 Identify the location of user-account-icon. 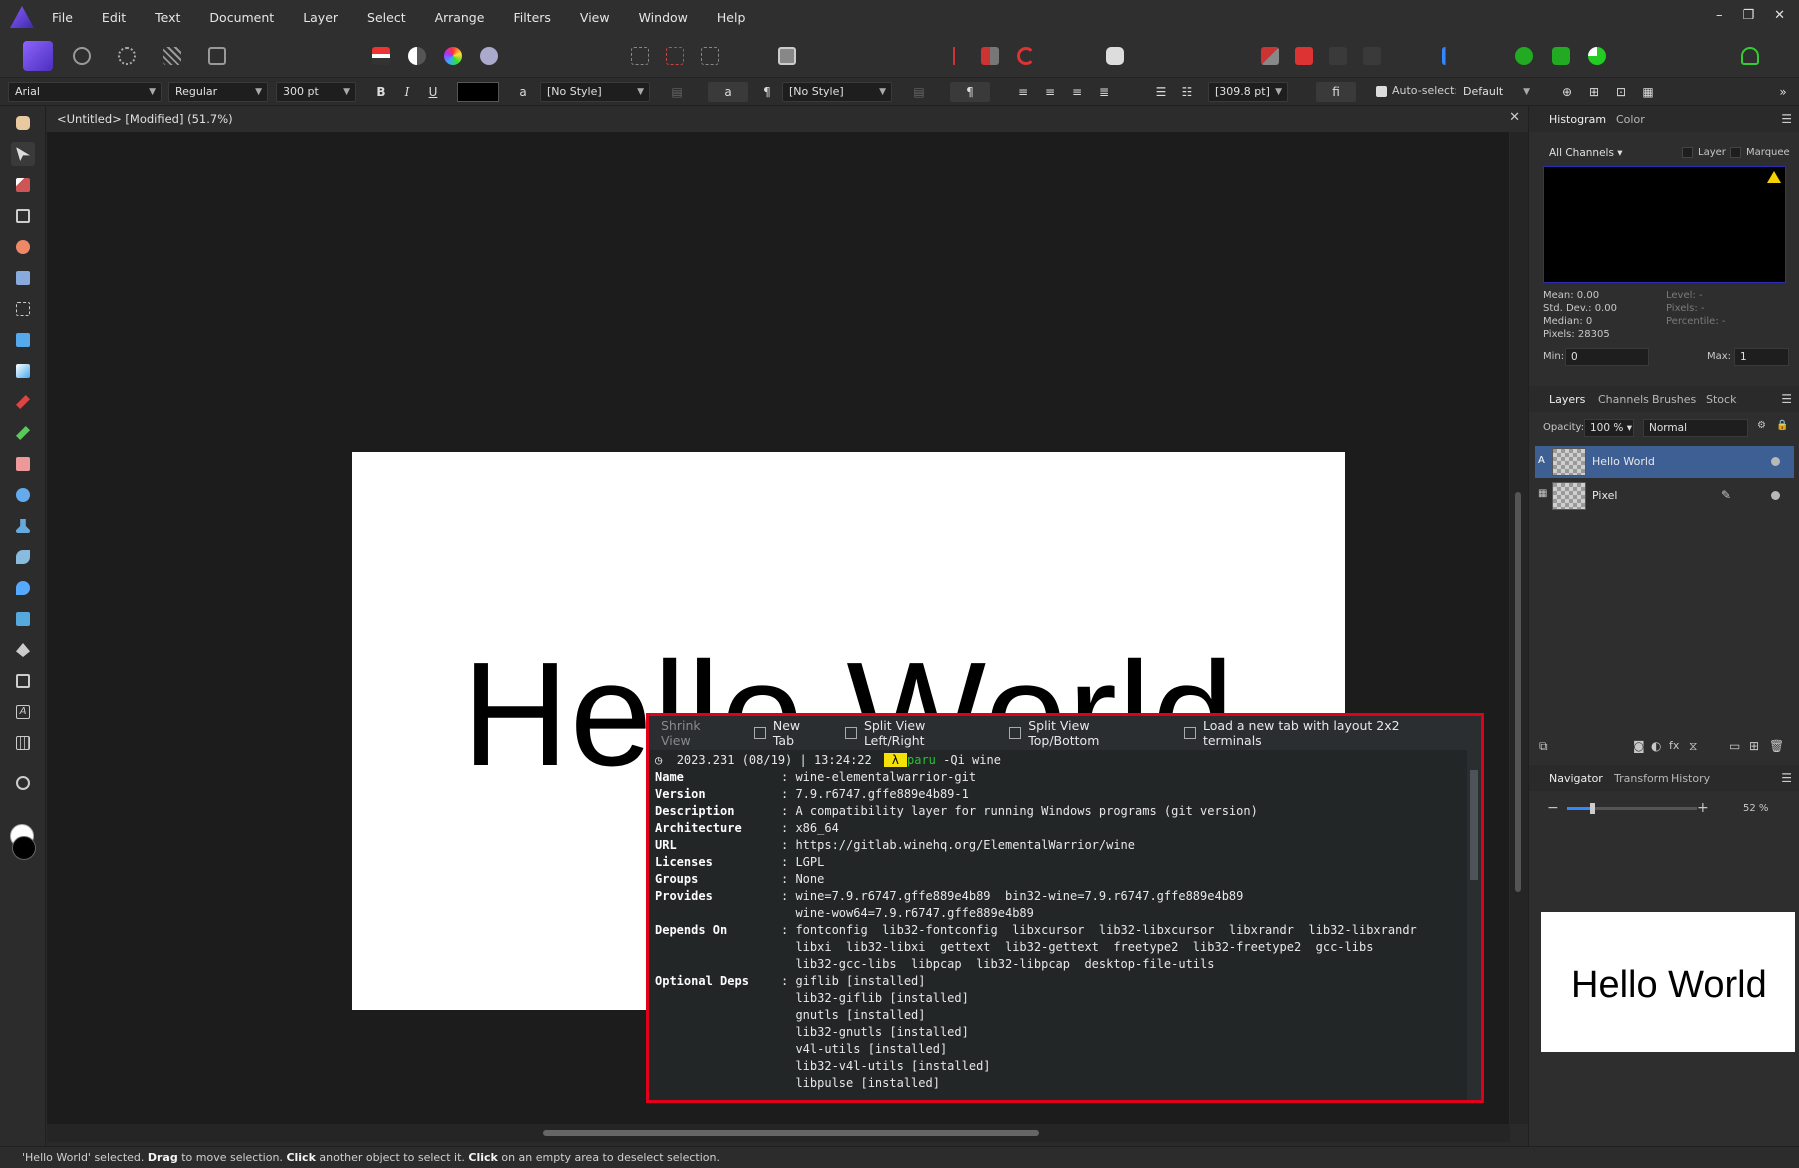
(1750, 56).